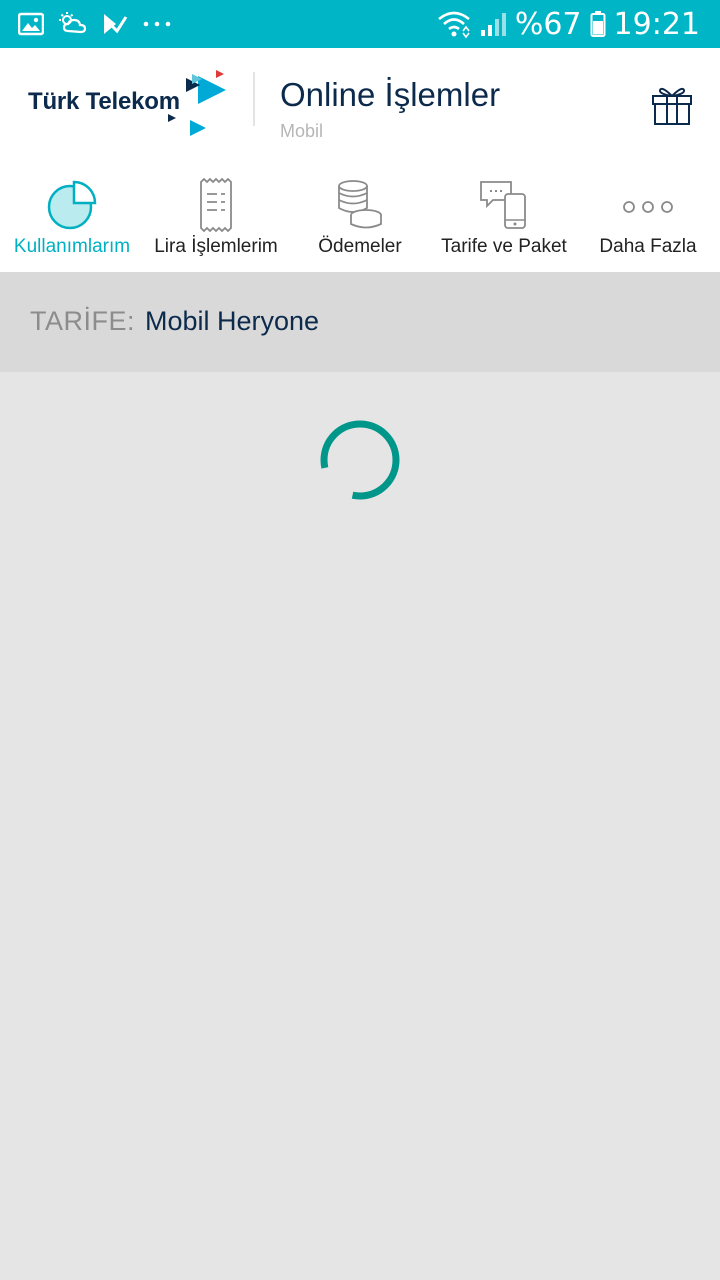 The height and width of the screenshot is (1280, 720). I want to click on tariff-value: Mobil Heryone, so click(232, 321).